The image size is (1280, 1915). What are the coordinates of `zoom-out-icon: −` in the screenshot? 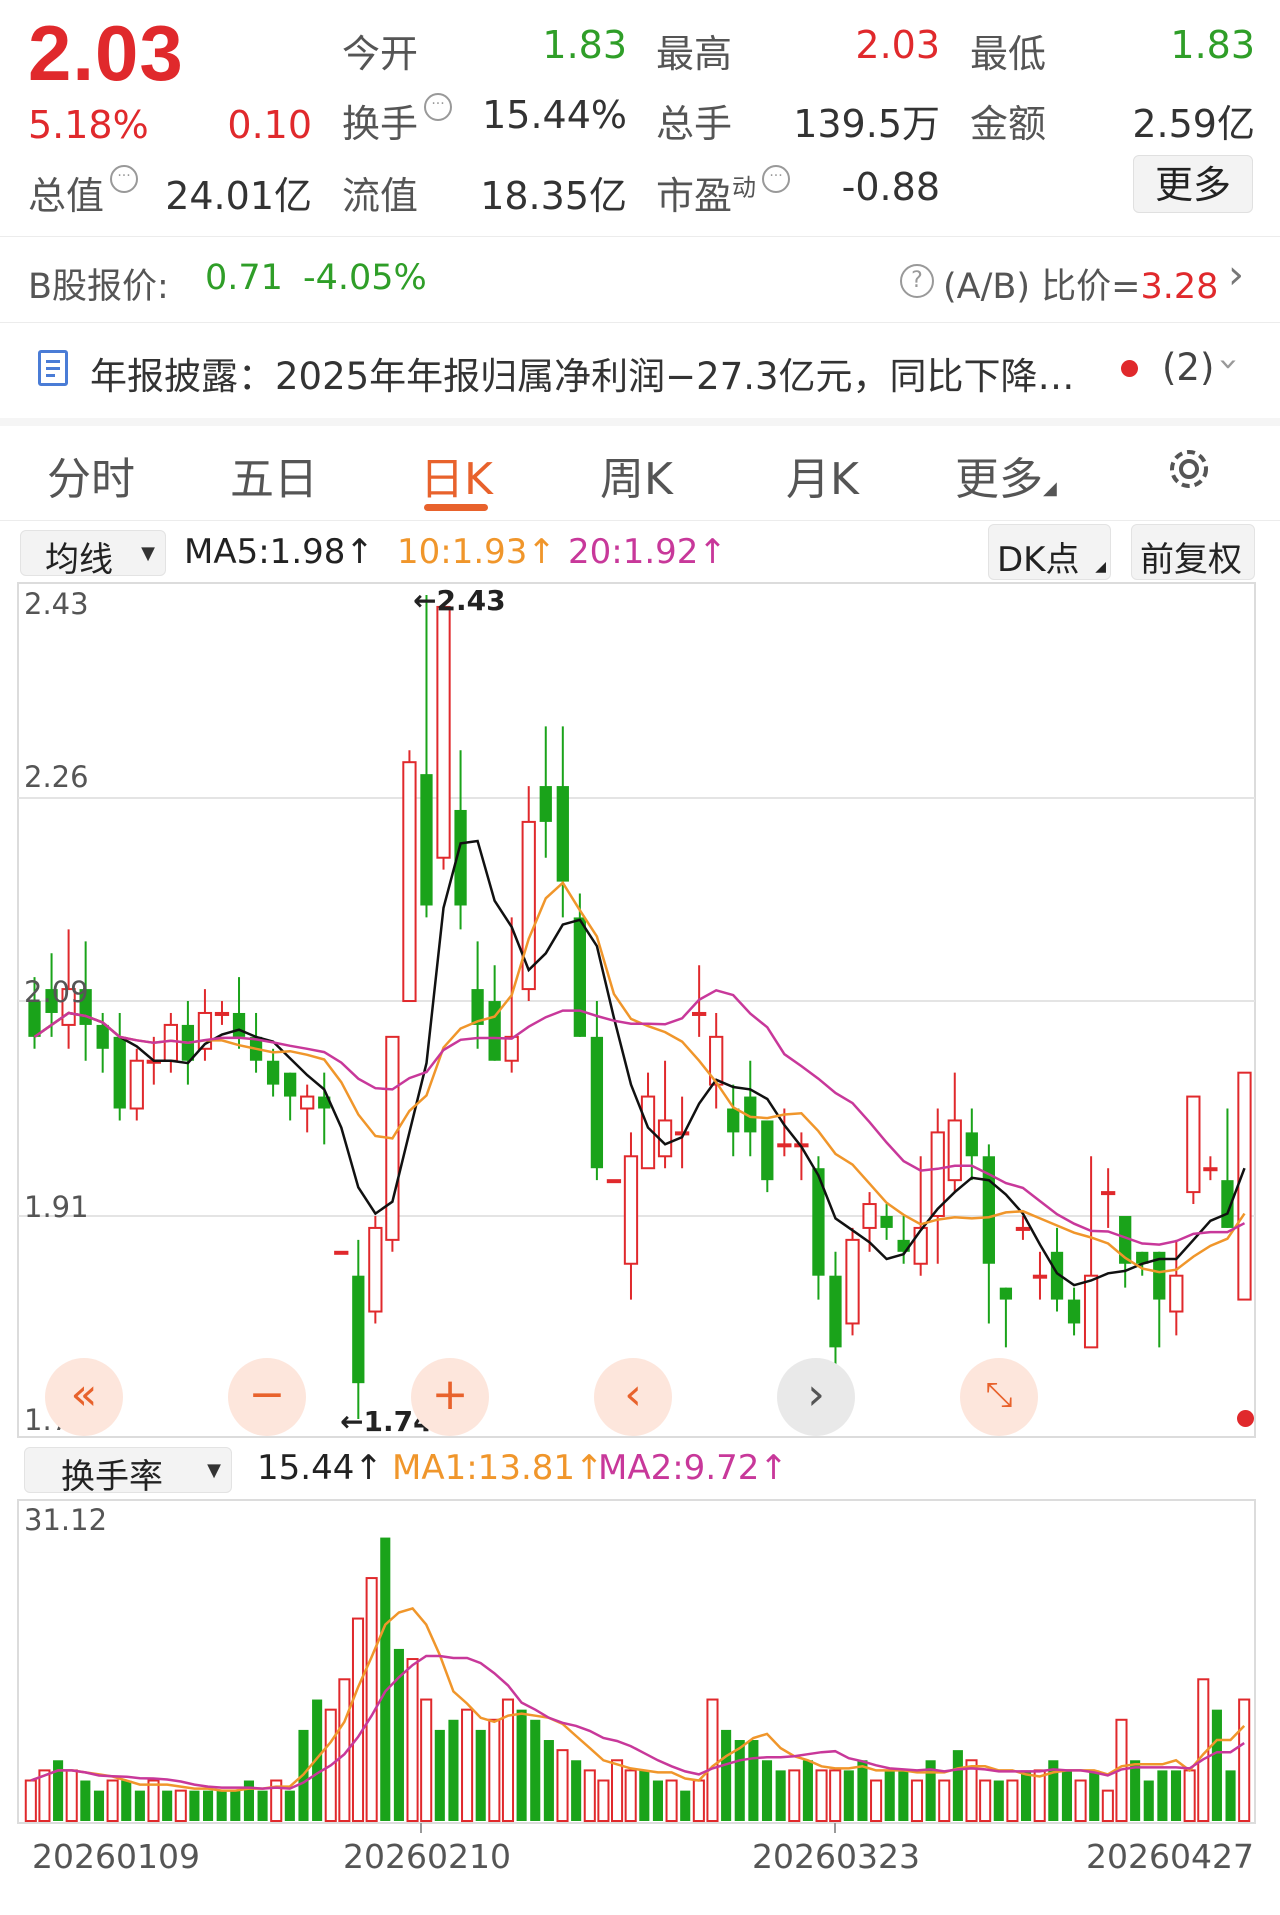 It's located at (267, 1397).